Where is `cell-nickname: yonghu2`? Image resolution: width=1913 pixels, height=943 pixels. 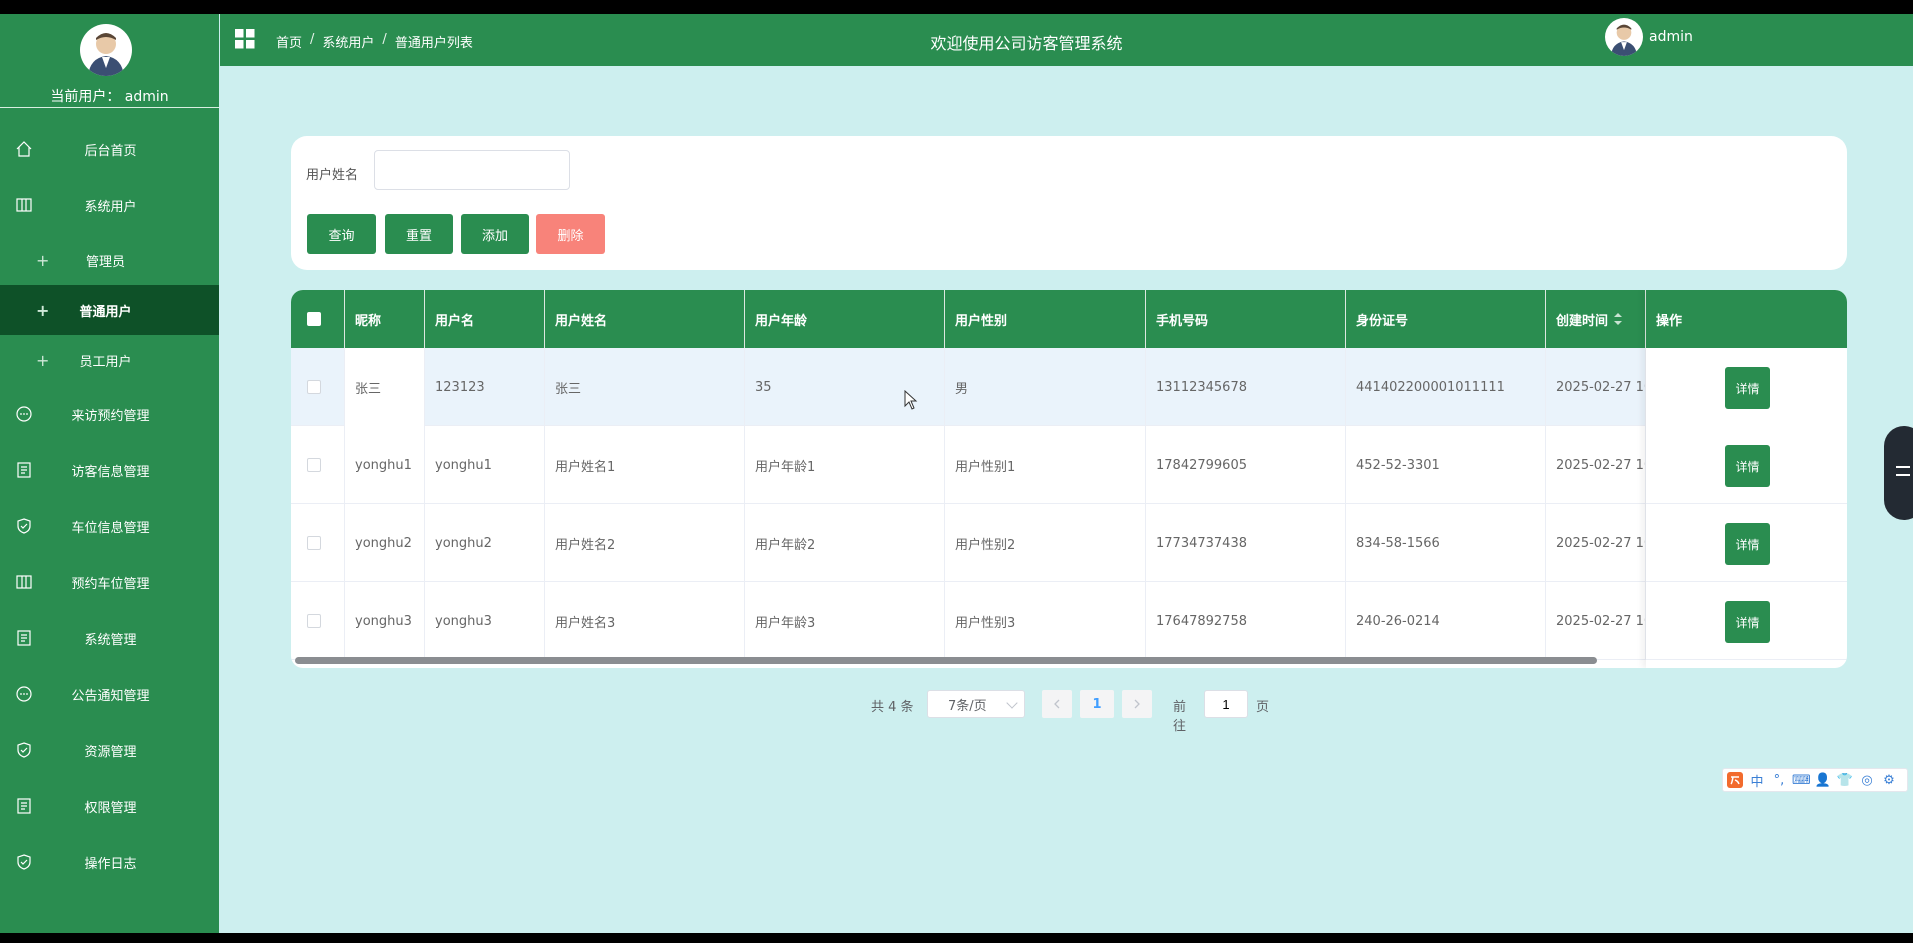 cell-nickname: yonghu2 is located at coordinates (385, 543).